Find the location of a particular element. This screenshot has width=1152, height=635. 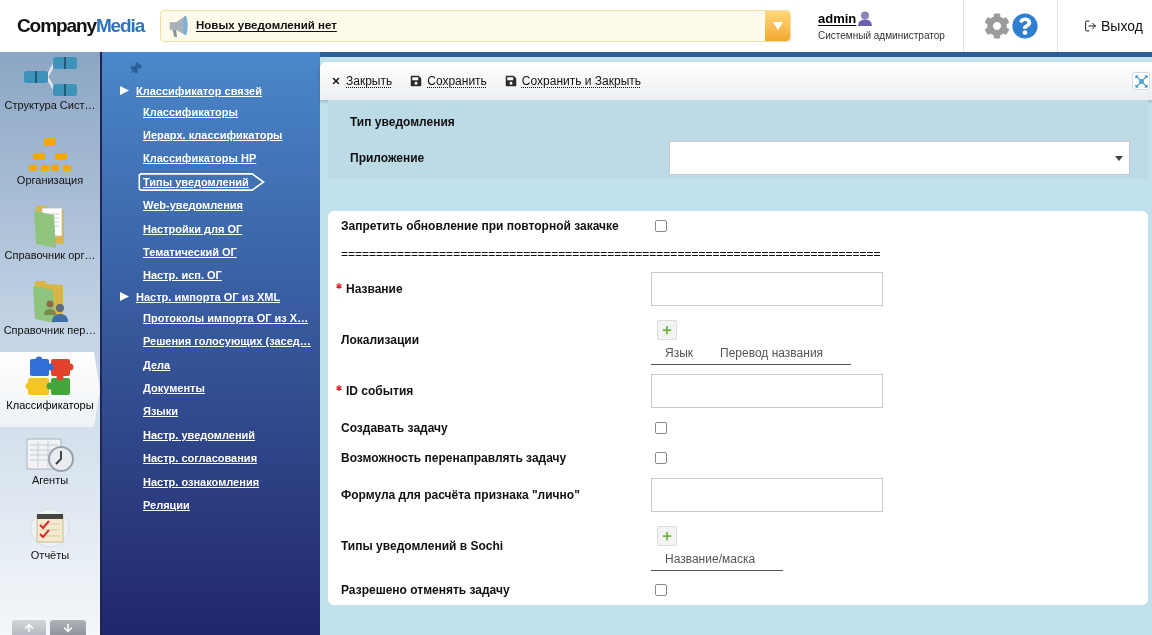

connected-blocks-icon is located at coordinates (50, 76).